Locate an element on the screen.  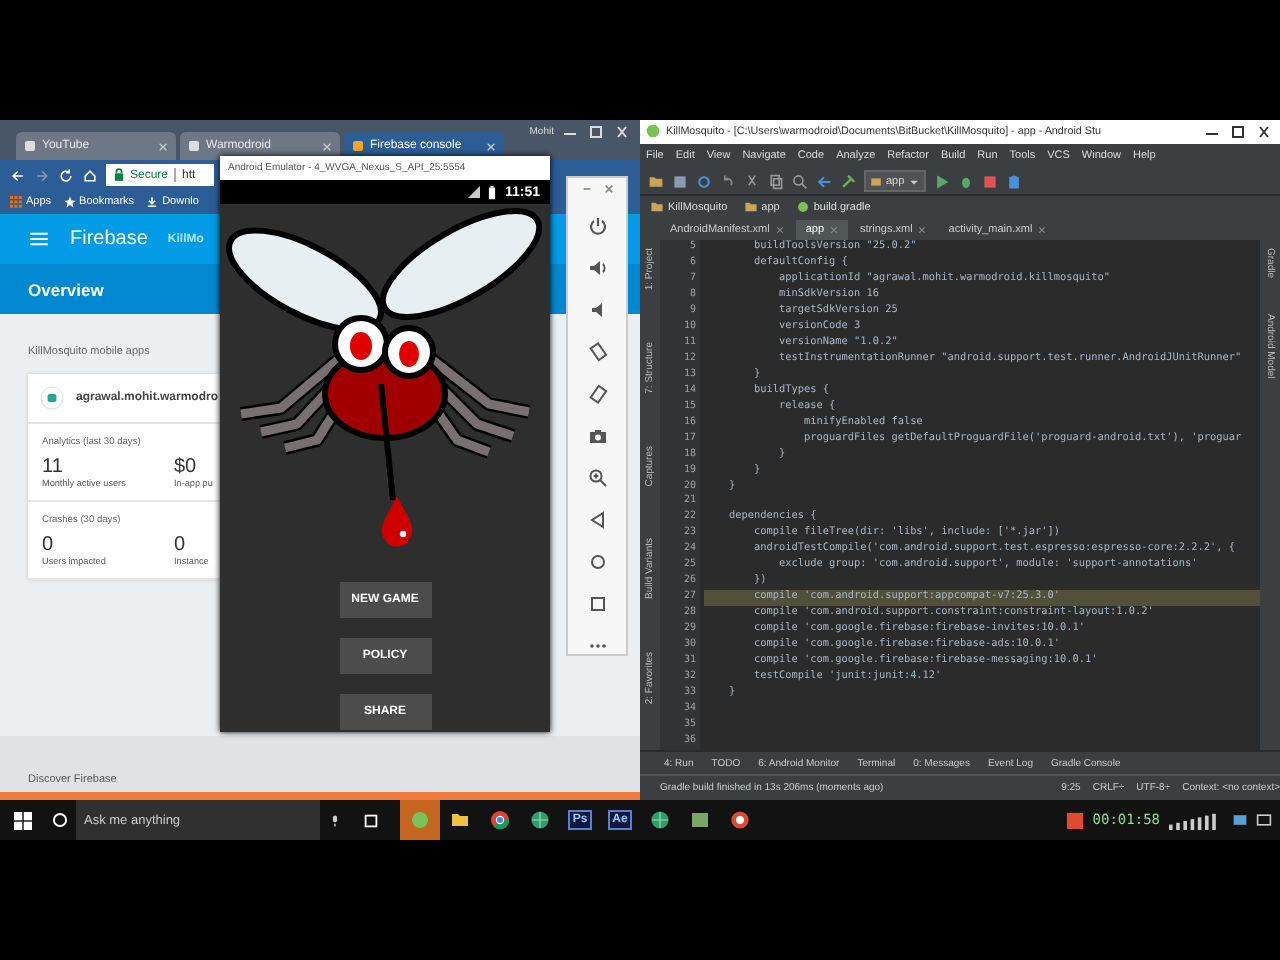
volume-down-icon is located at coordinates (597, 310).